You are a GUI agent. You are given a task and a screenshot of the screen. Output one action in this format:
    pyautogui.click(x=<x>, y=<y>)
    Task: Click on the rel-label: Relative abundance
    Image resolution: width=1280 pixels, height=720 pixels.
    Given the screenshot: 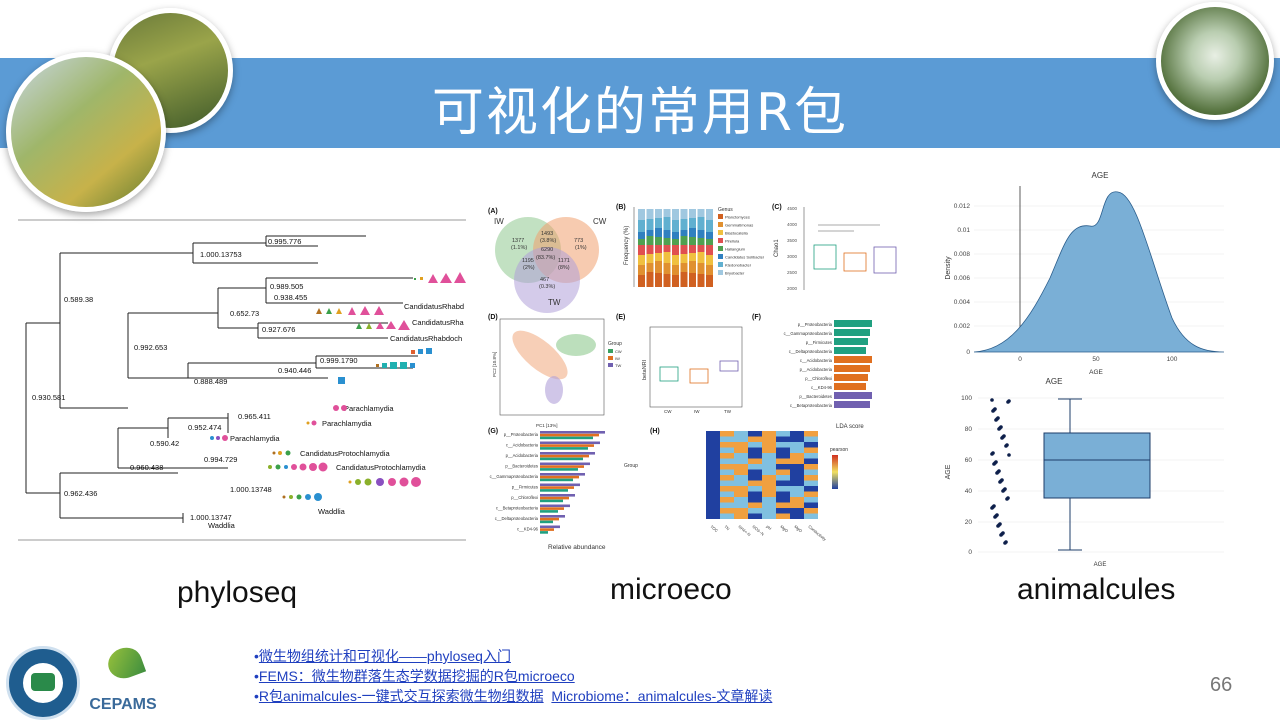 What is the action you would take?
    pyautogui.click(x=577, y=547)
    